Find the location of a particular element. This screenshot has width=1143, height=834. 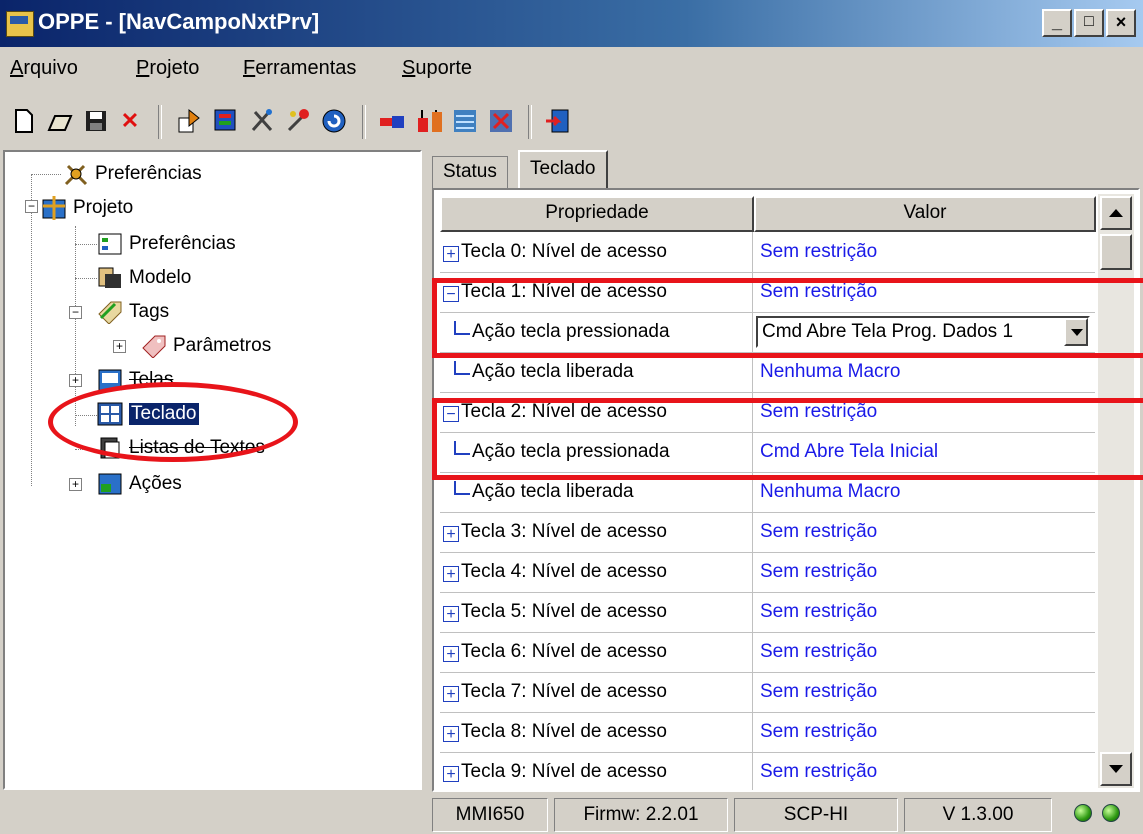

close-button: × is located at coordinates (1121, 23).